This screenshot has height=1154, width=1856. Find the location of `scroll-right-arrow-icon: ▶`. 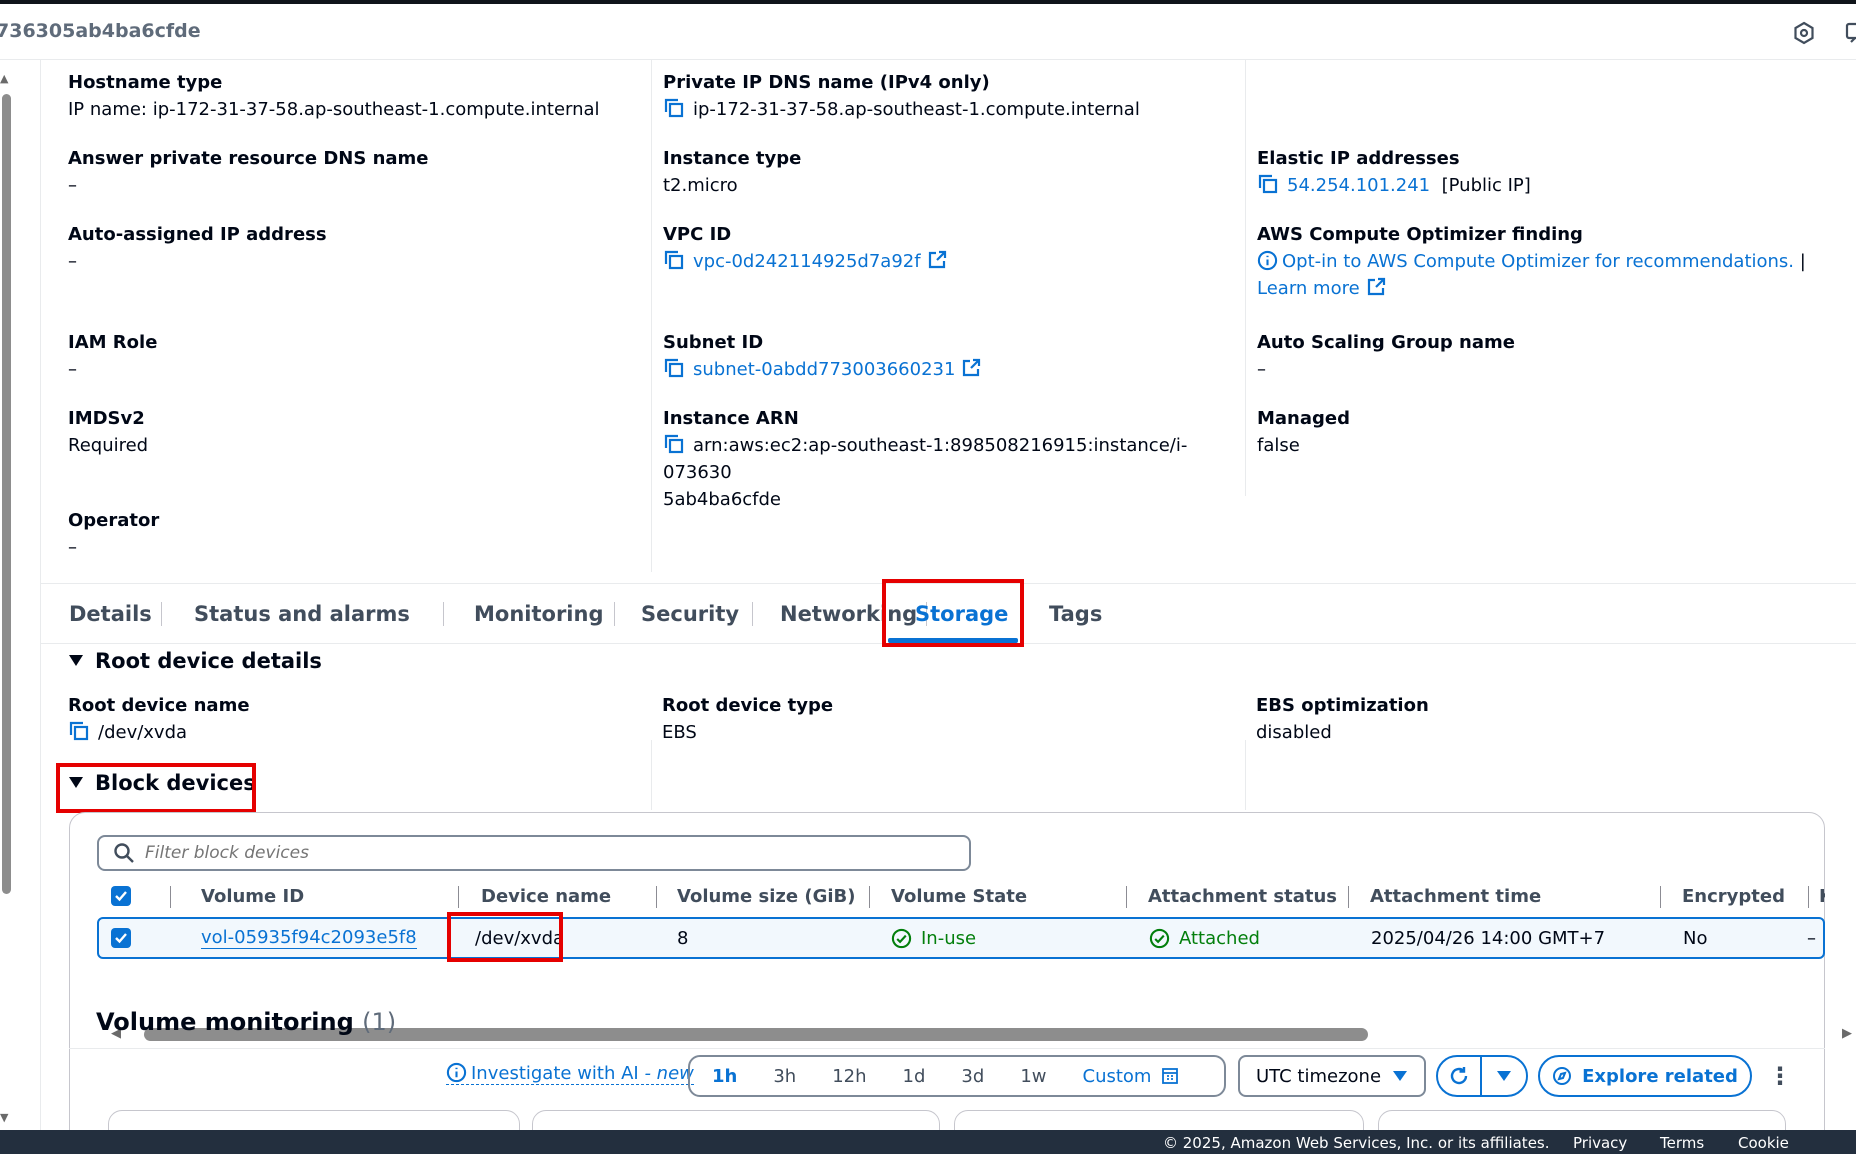

scroll-right-arrow-icon: ▶ is located at coordinates (1847, 1033).